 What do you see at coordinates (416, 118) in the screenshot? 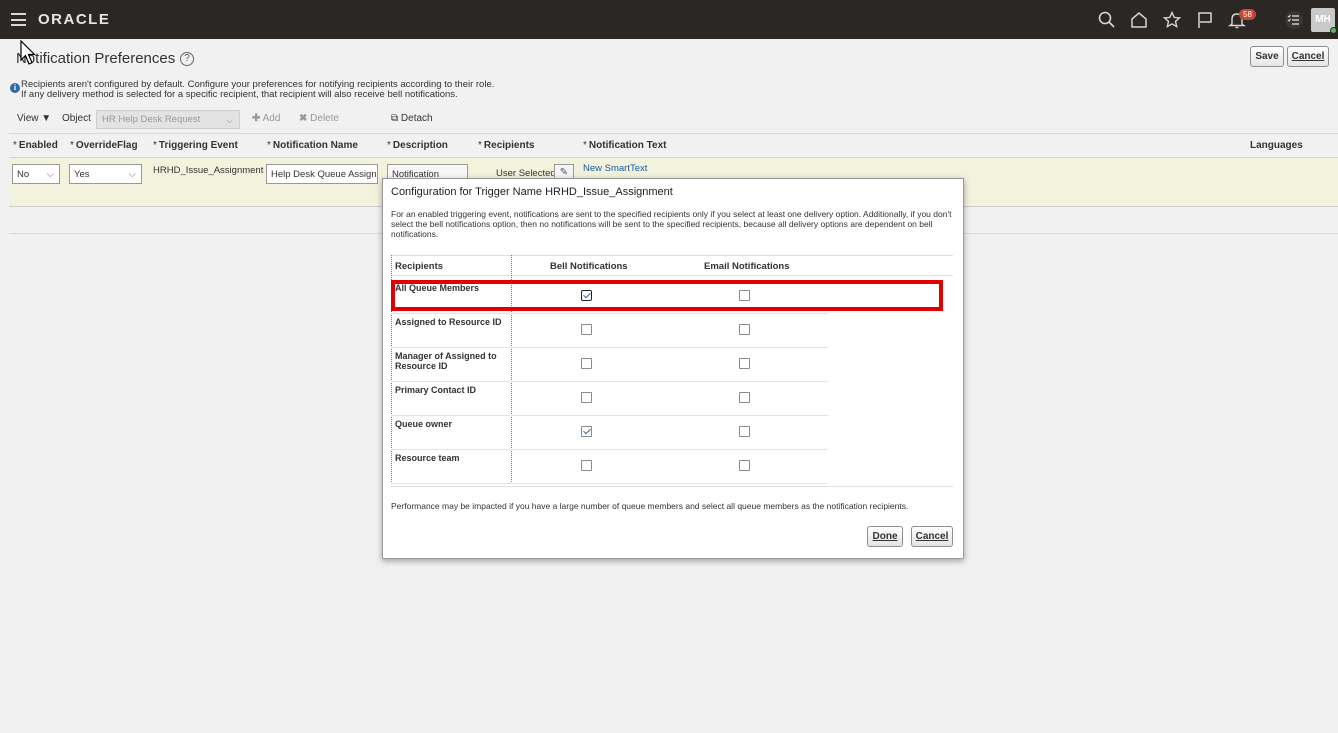
I see `detach-button-label: Detach` at bounding box center [416, 118].